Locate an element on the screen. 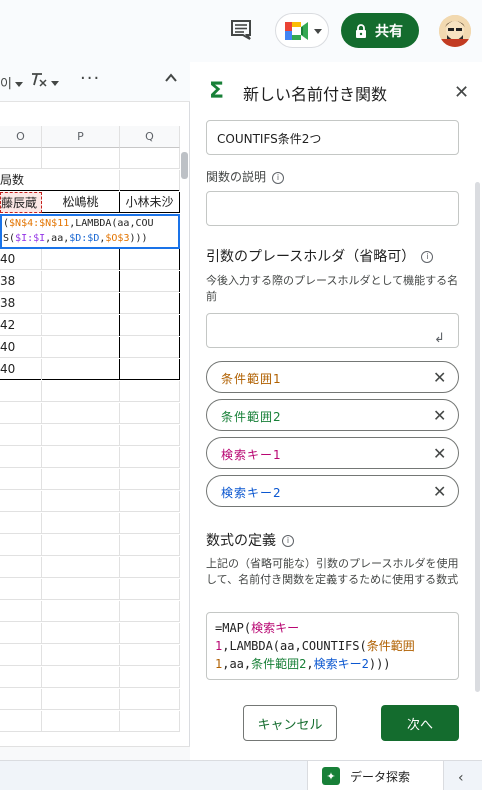 The image size is (482, 790). cancel-button: キャンセル is located at coordinates (290, 723).